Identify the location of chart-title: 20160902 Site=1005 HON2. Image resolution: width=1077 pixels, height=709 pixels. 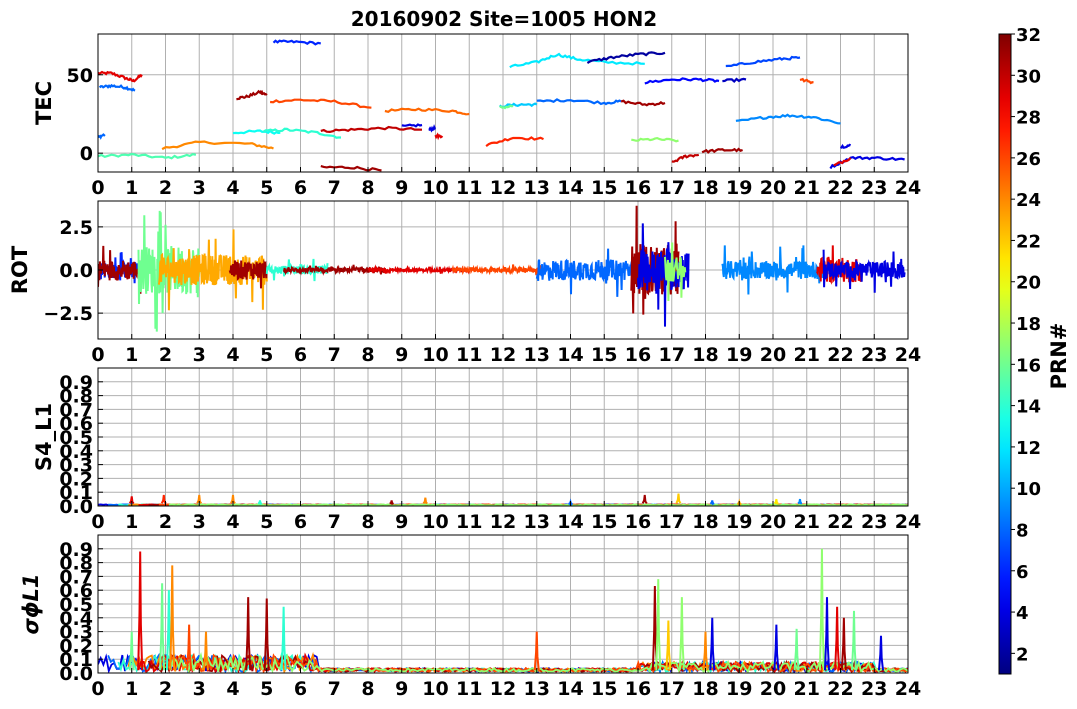
(504, 19).